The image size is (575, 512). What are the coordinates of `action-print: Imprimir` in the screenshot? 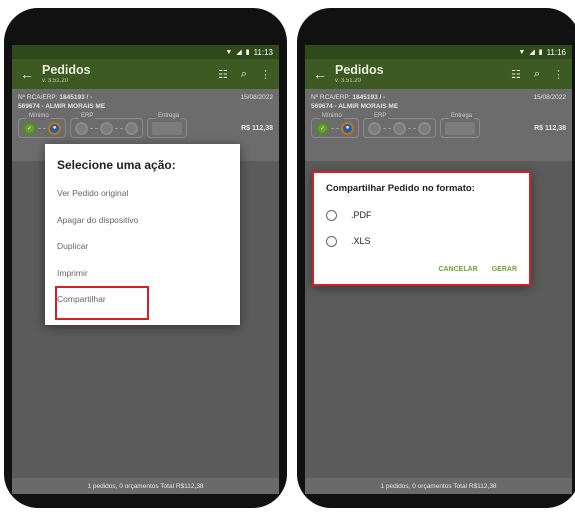 It's located at (142, 273).